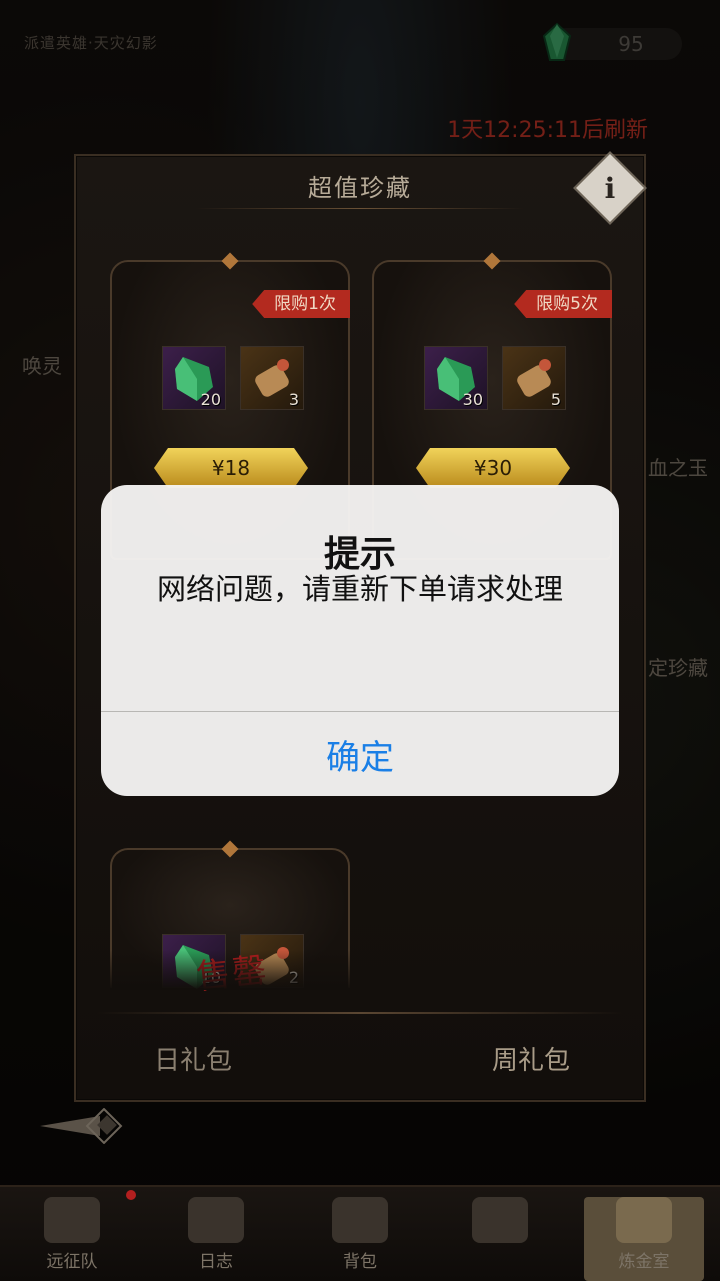 Image resolution: width=720 pixels, height=1281 pixels. Describe the element at coordinates (360, 754) in the screenshot. I see `confirm-button: 确定` at that location.